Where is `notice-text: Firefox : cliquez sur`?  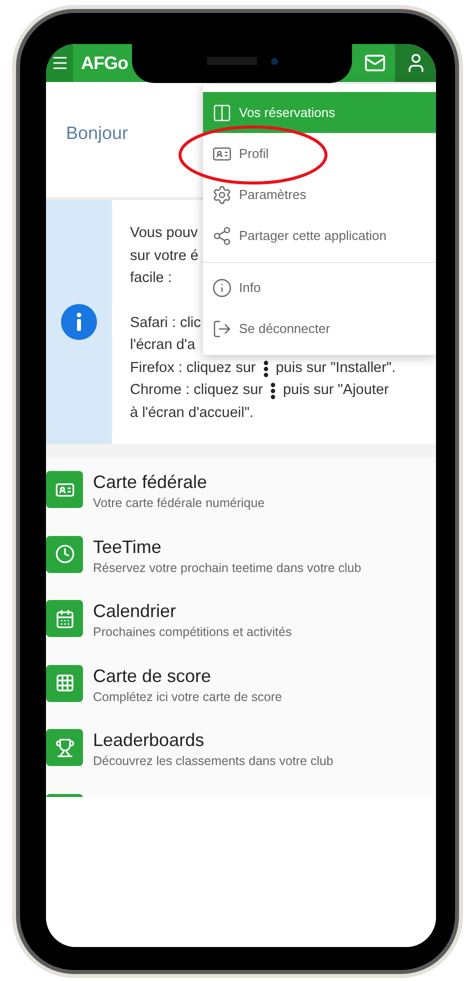
notice-text: Firefox : cliquez sur is located at coordinates (193, 368).